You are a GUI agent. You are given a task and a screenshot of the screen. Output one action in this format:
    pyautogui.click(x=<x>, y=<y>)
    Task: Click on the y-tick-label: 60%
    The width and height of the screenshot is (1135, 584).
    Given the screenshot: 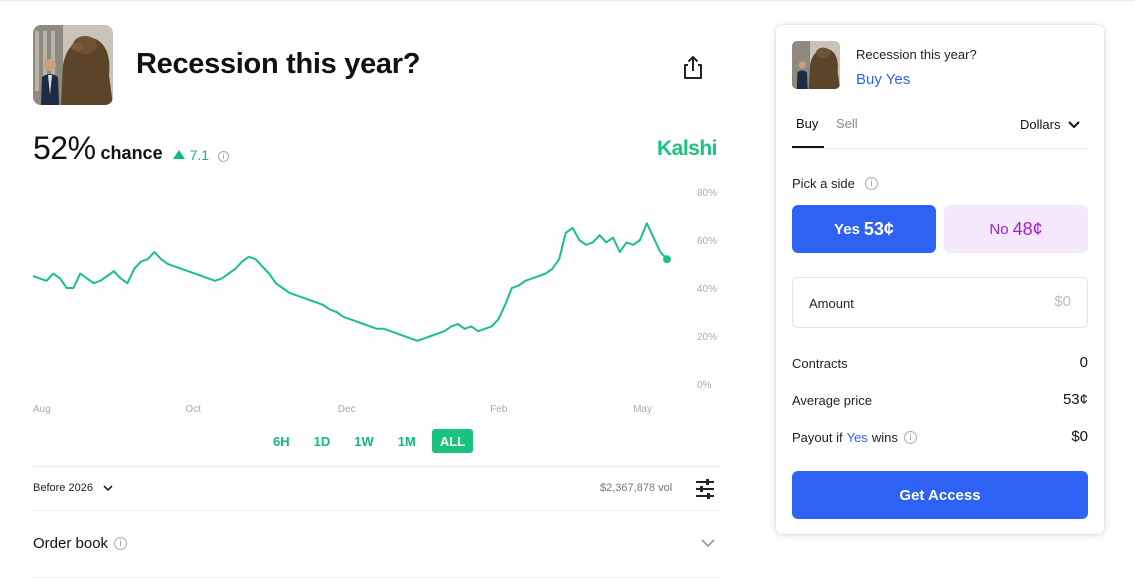 What is the action you would take?
    pyautogui.click(x=707, y=241)
    